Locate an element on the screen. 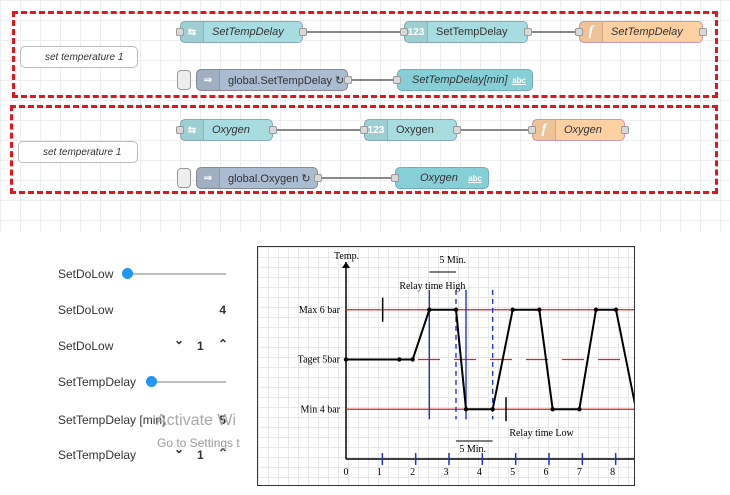  number-node-label: SetTempDelay is located at coordinates (472, 32).